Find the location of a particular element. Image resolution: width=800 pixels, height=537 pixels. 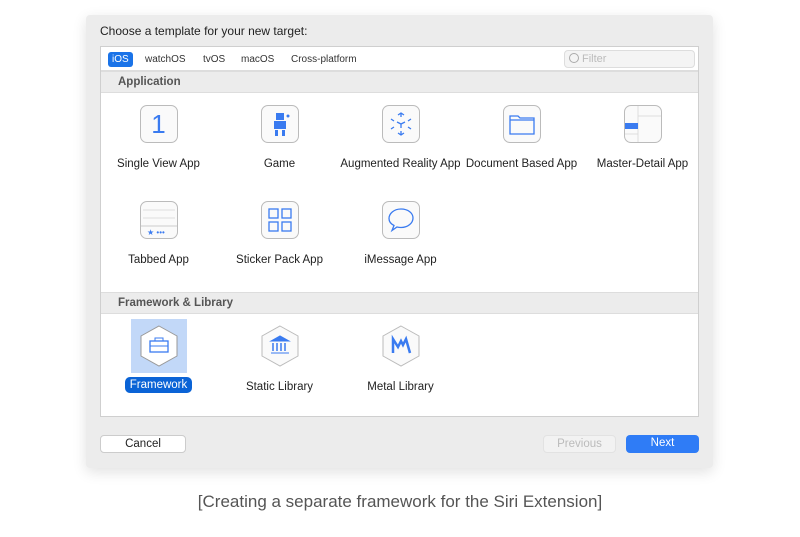

filter-icon is located at coordinates (574, 58).